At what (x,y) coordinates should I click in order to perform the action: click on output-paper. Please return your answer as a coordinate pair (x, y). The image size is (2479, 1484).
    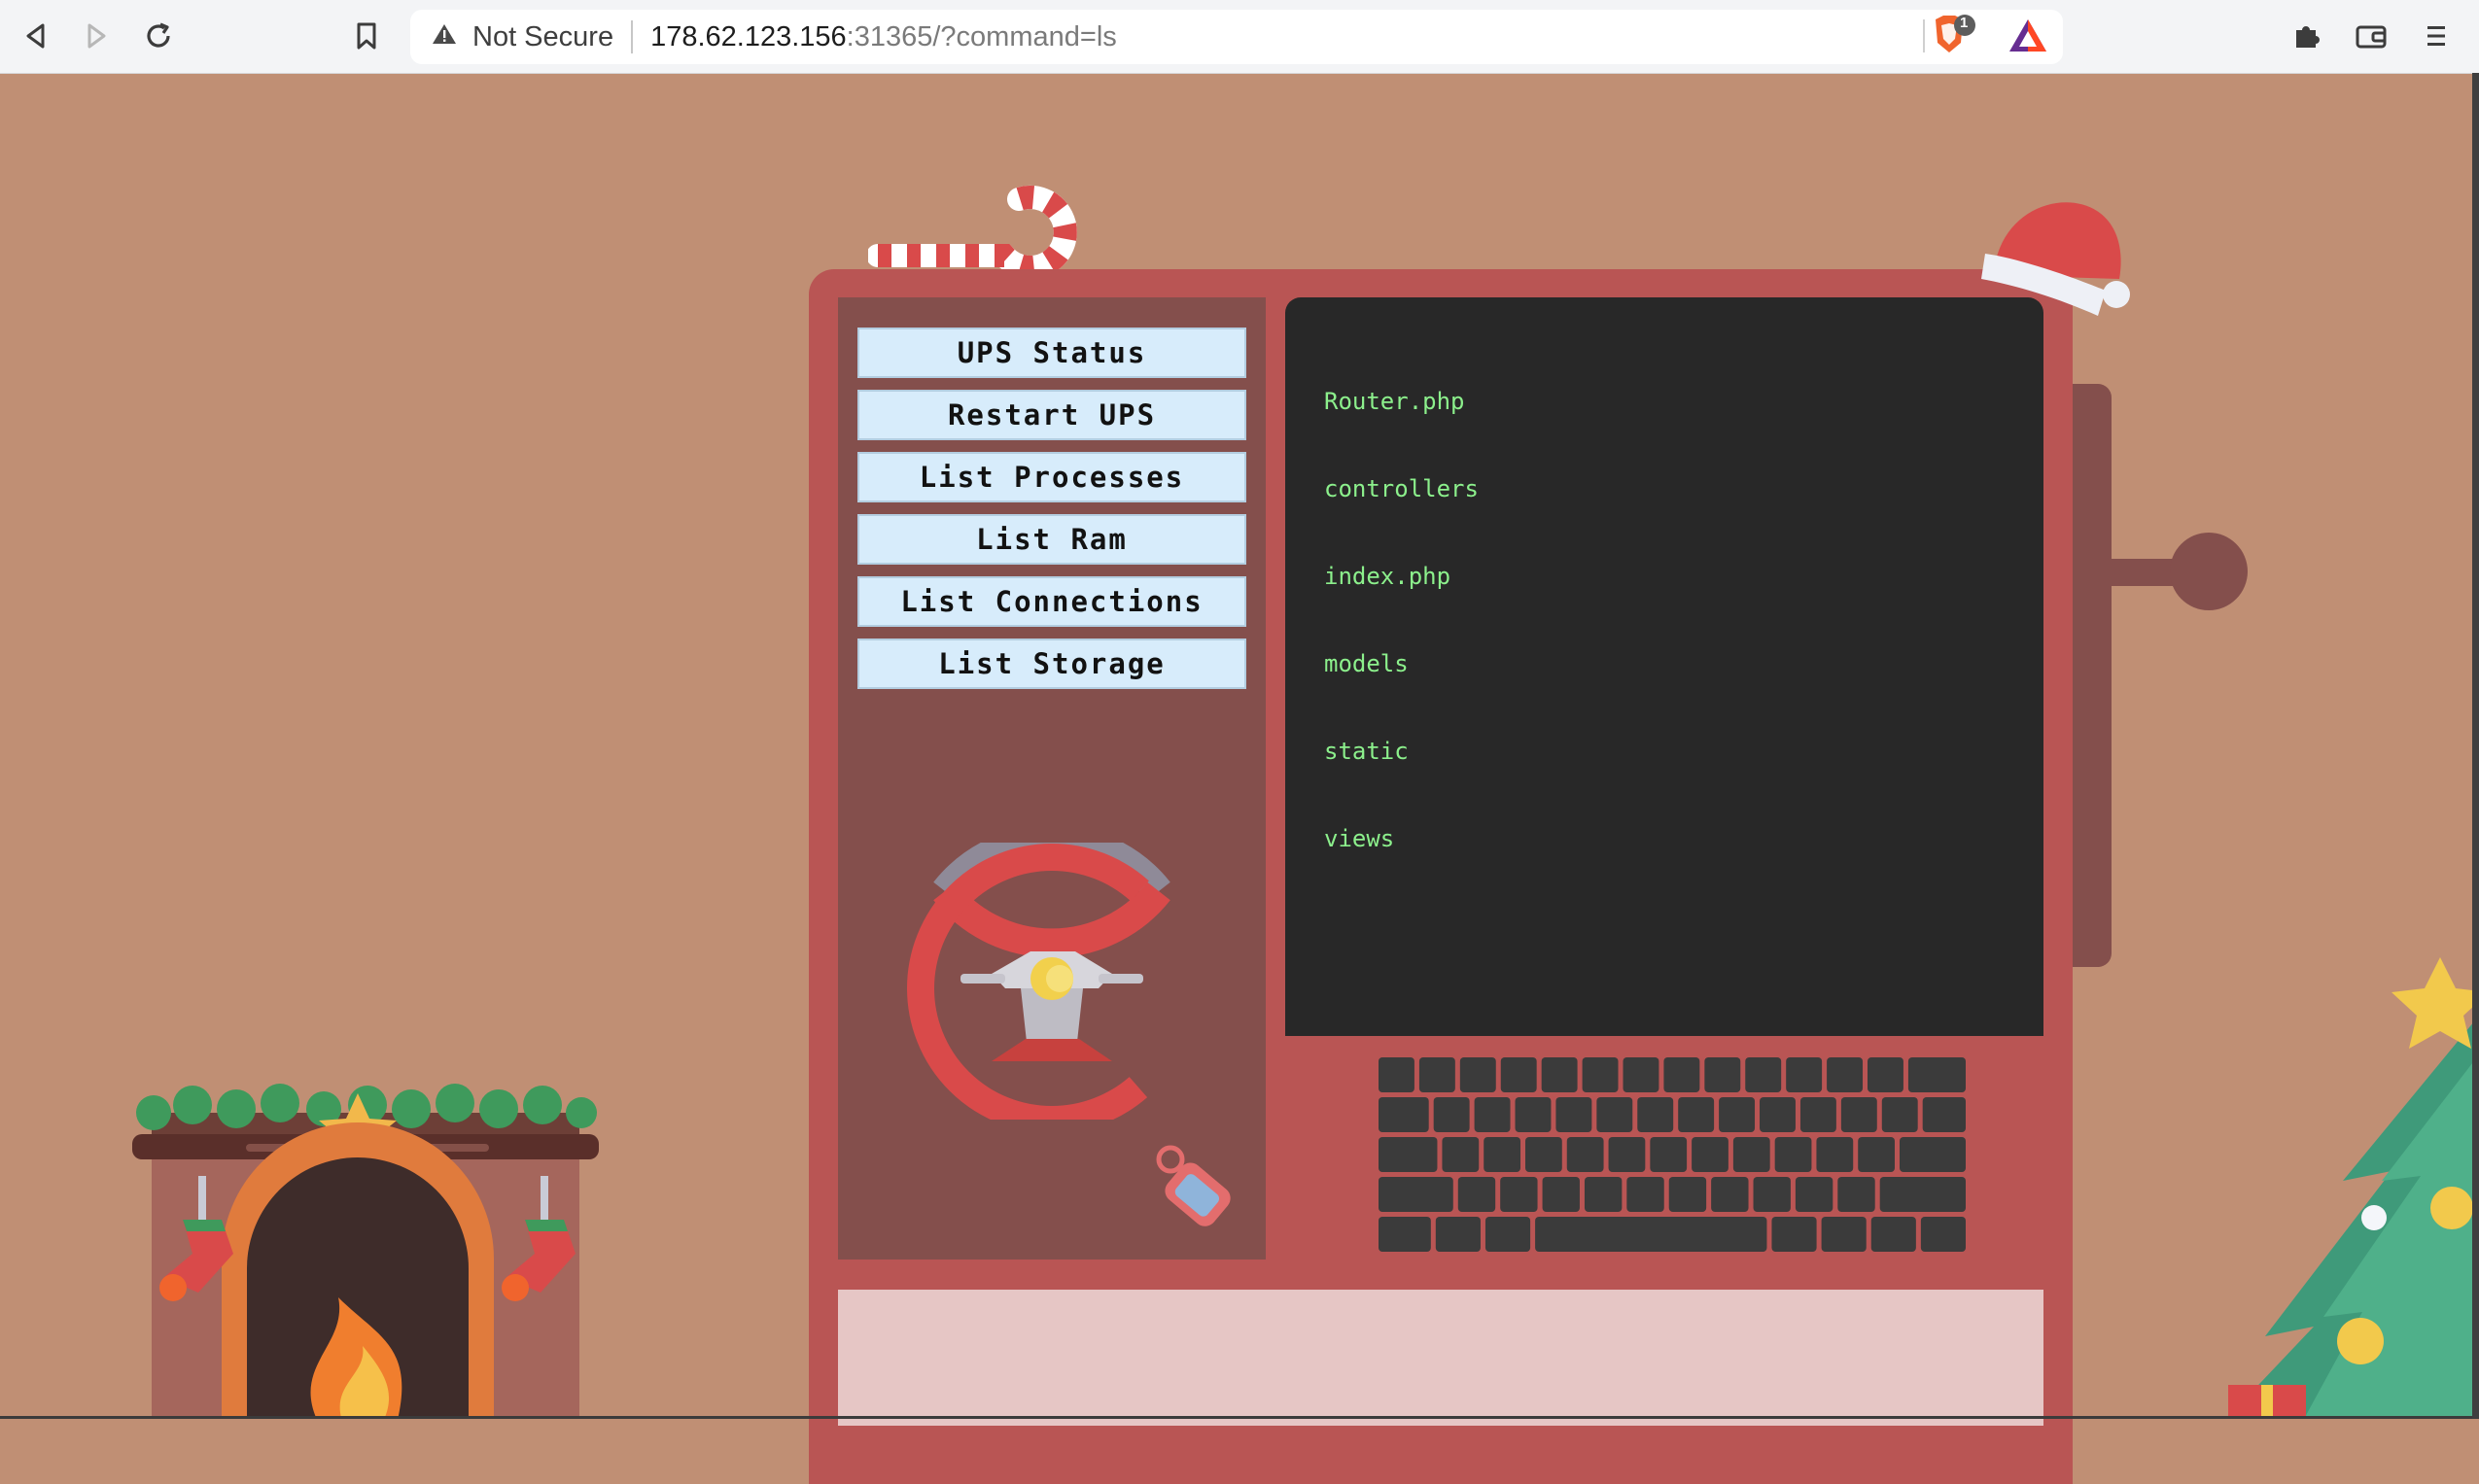
    Looking at the image, I should click on (1440, 1358).